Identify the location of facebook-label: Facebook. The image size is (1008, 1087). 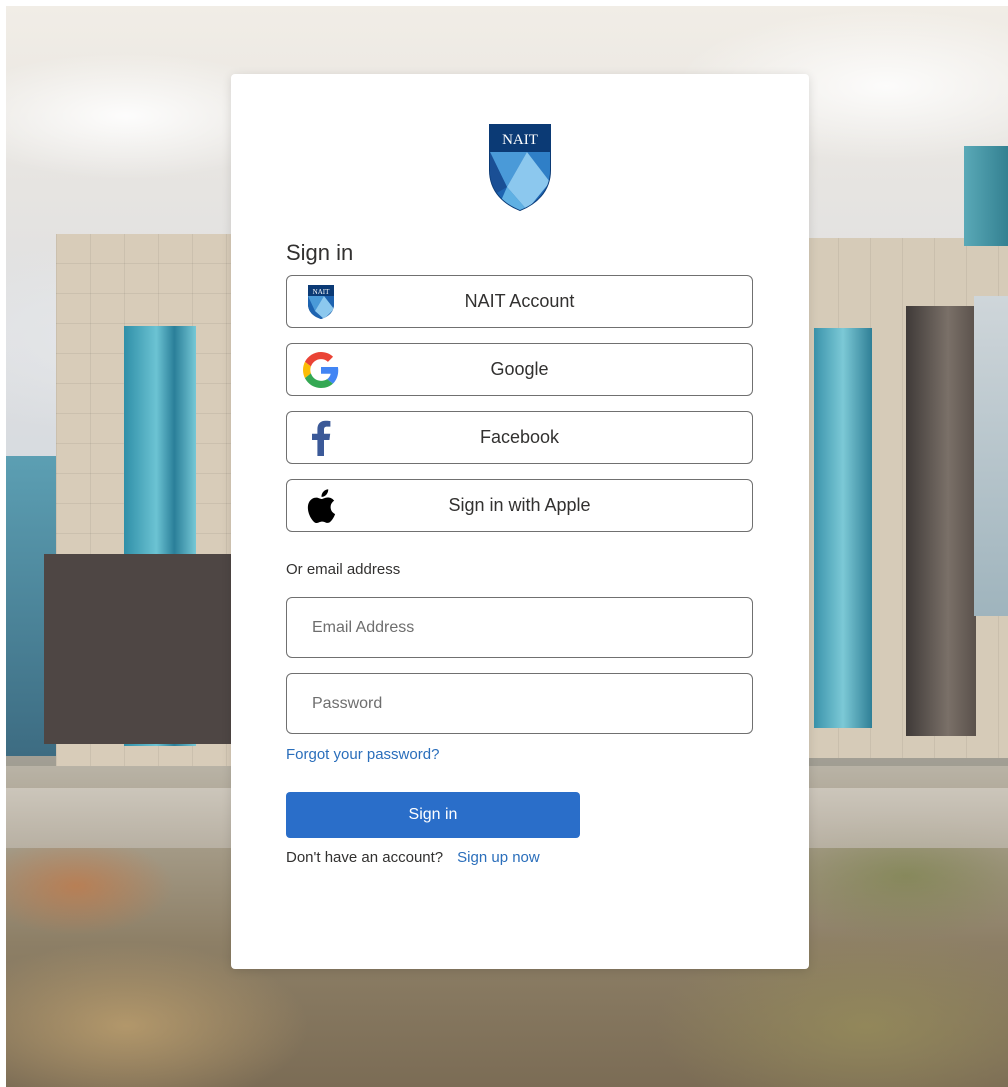
(519, 437).